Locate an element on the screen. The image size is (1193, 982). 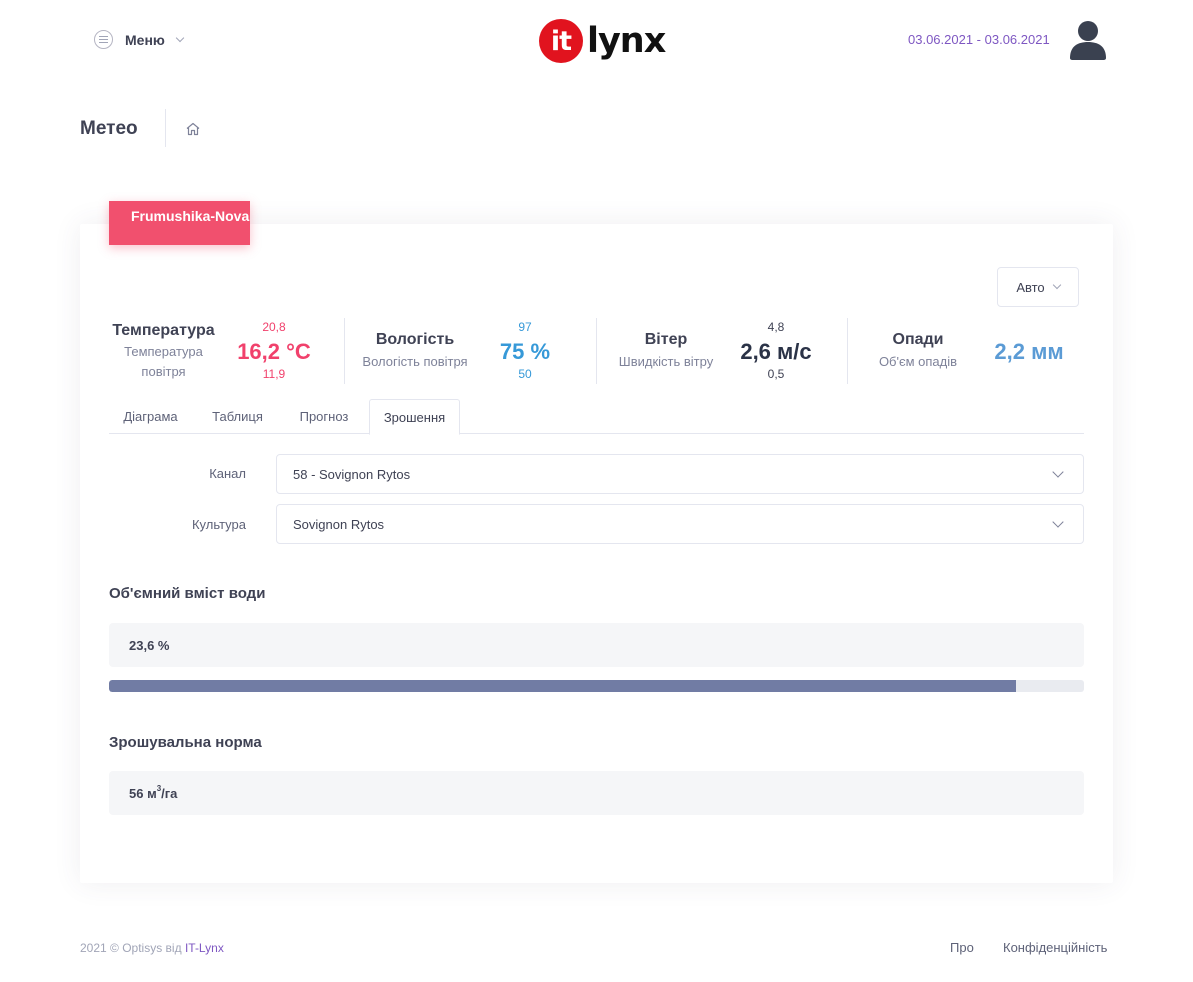
footer-about-link: Про is located at coordinates (962, 947).